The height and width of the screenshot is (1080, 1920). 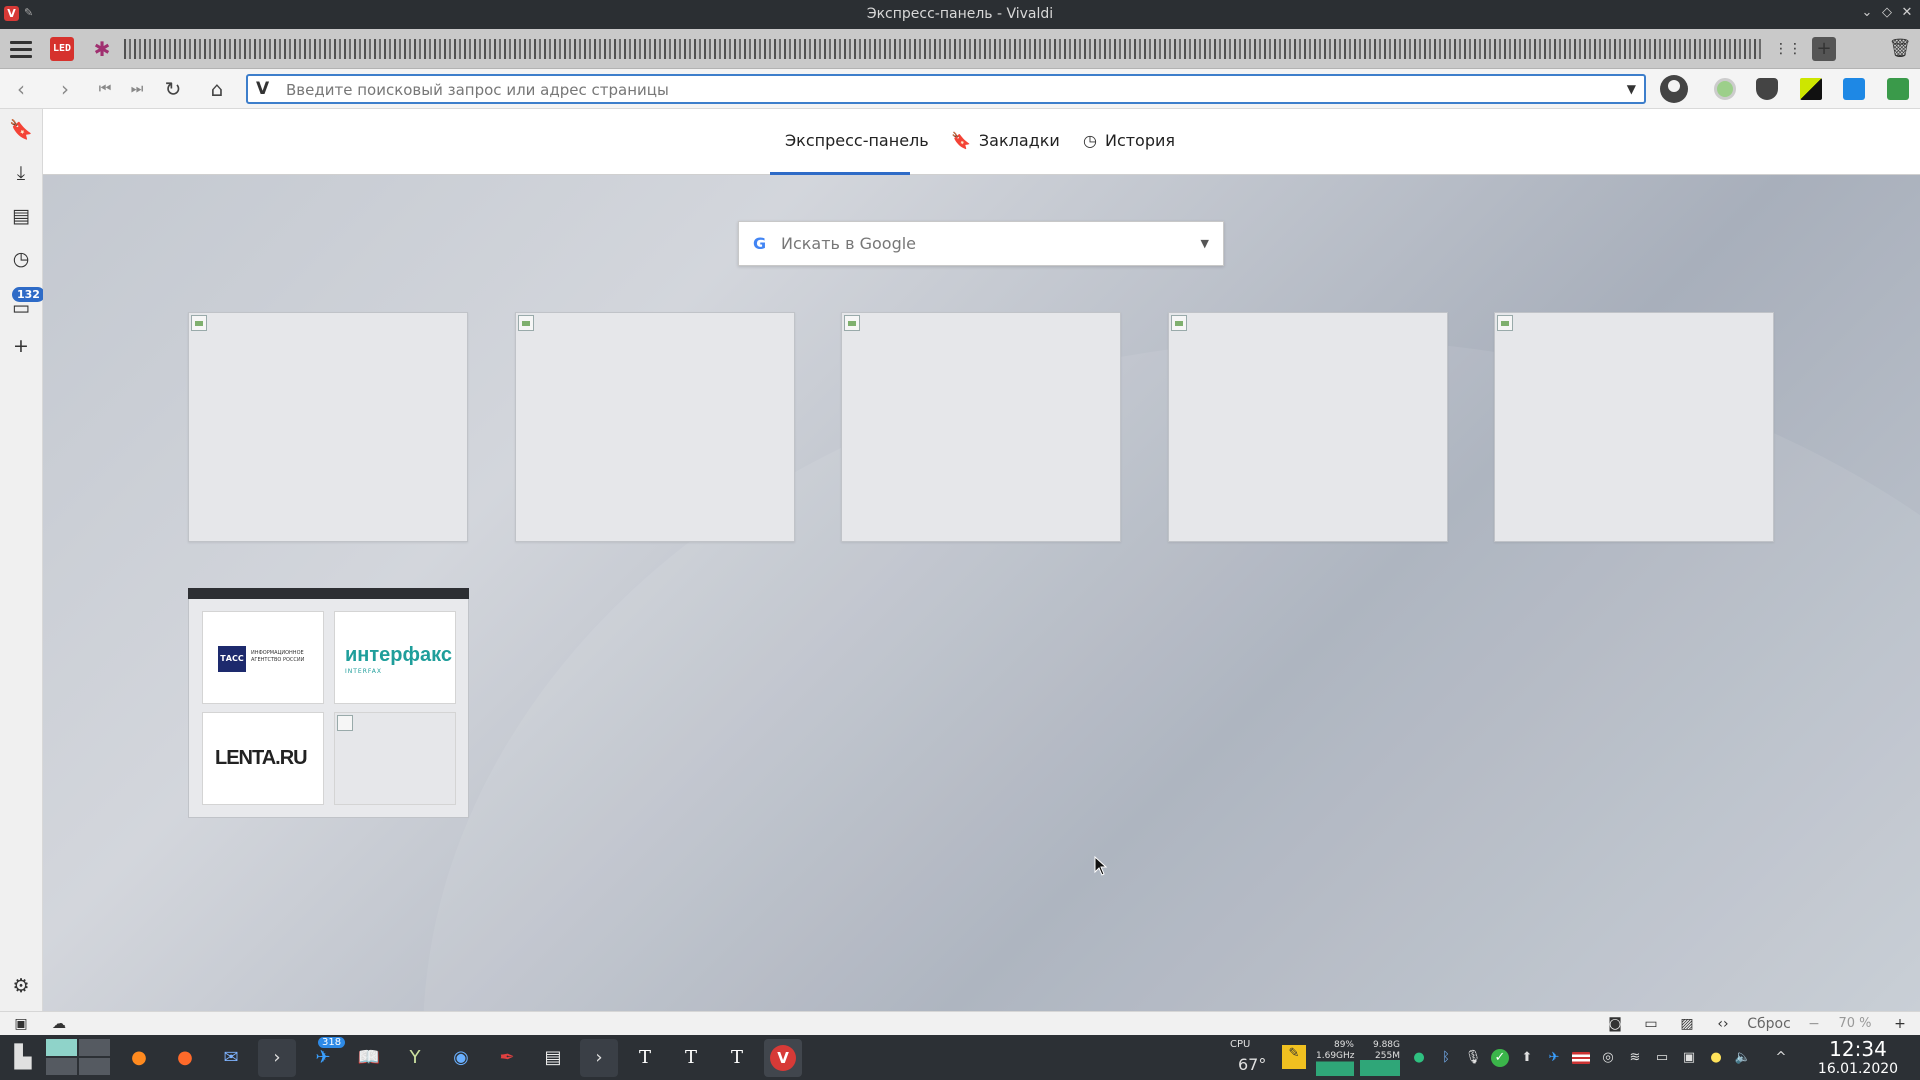 I want to click on extension-s-icon, so click(x=1854, y=89).